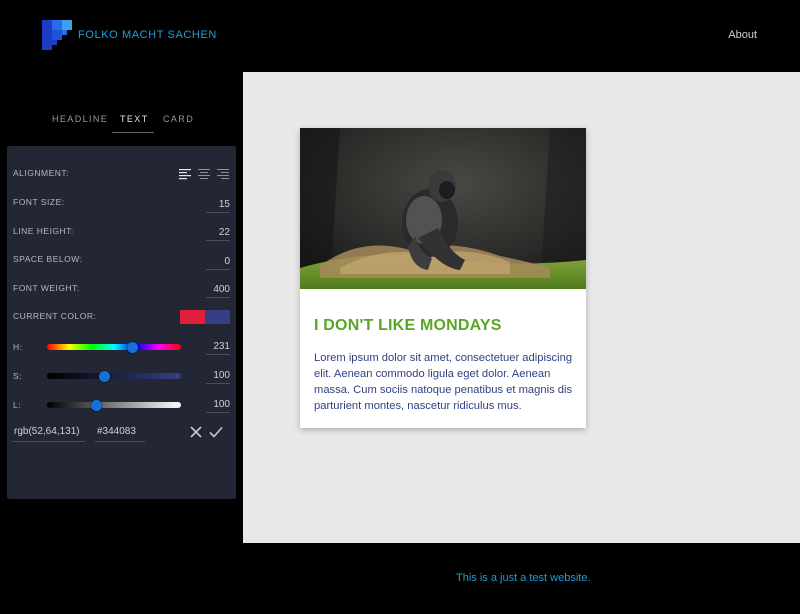 The width and height of the screenshot is (800, 614). I want to click on space-below-input: 0, so click(218, 263).